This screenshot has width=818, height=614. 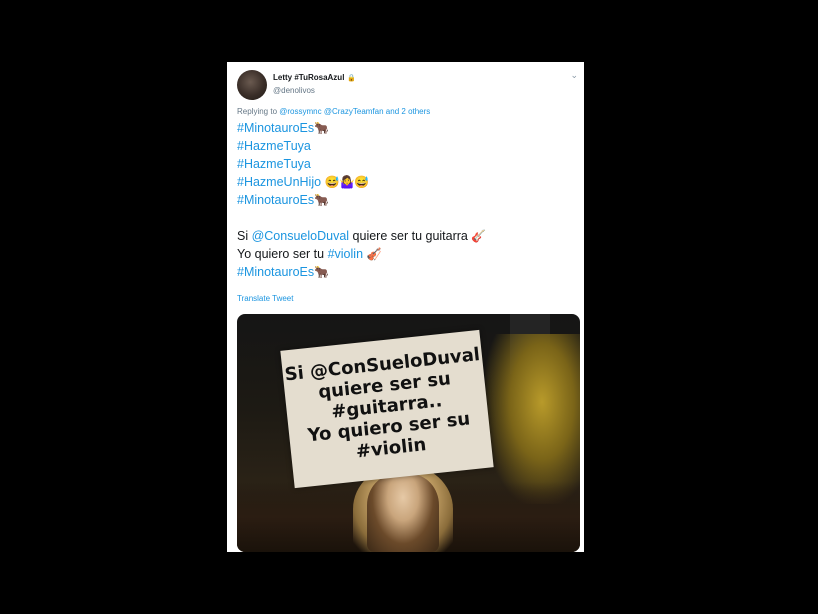 I want to click on hashtag-violin: #violin, so click(x=345, y=254).